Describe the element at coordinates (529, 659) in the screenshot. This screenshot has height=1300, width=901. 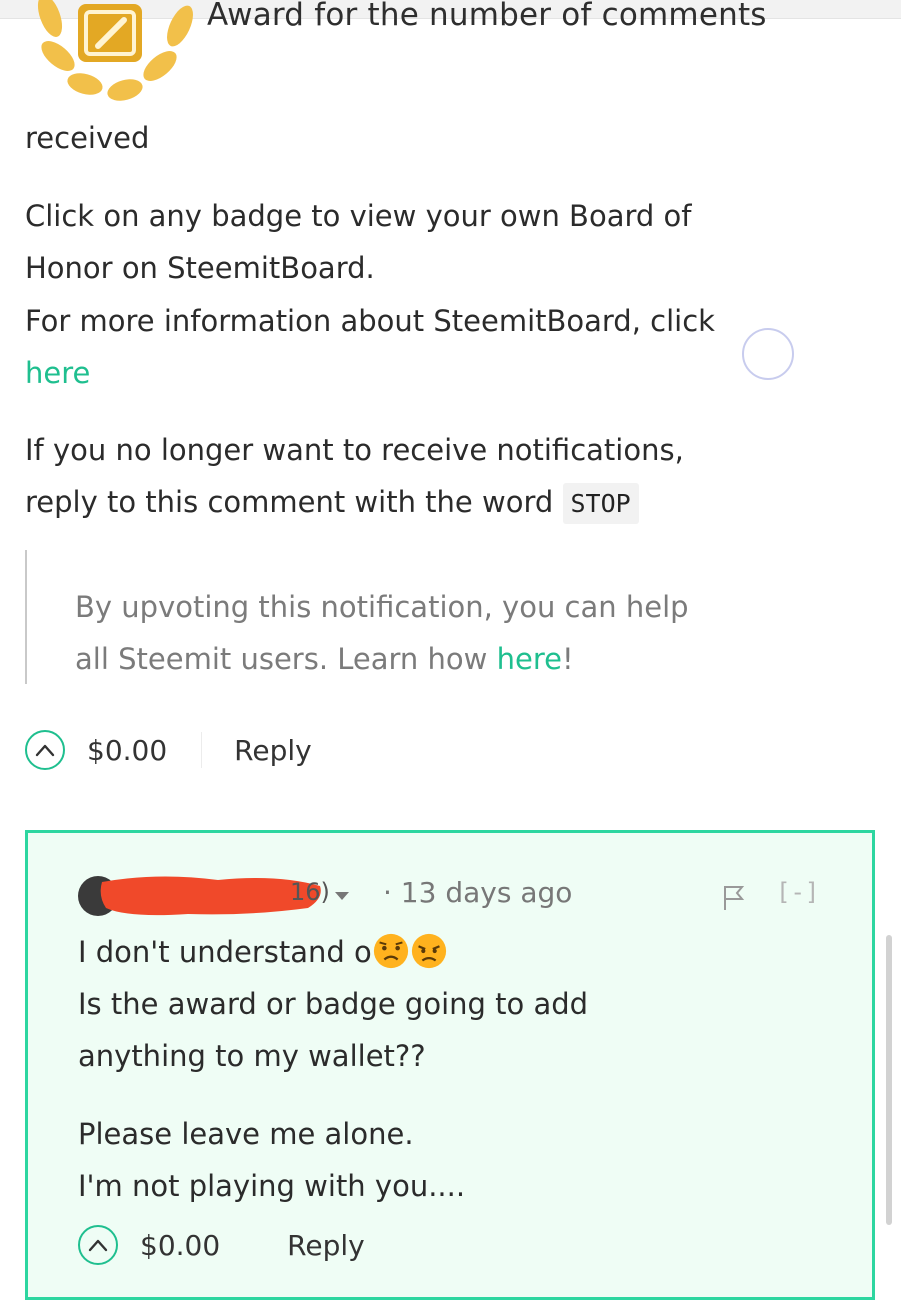
I see `upvote-help-link: here` at that location.